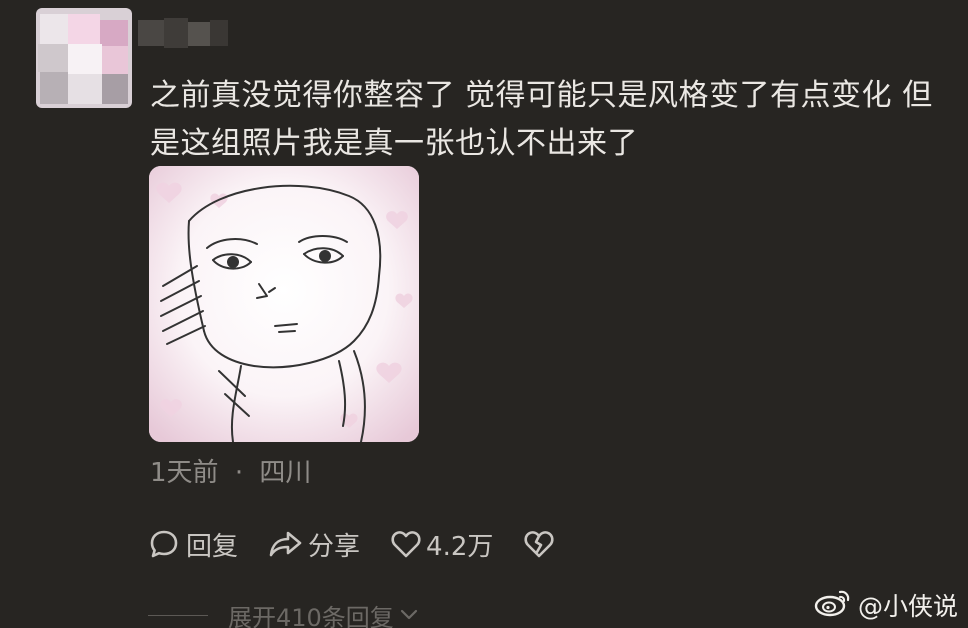 Image resolution: width=968 pixels, height=628 pixels. I want to click on expand-replies-button: 展开410条回复, so click(284, 613).